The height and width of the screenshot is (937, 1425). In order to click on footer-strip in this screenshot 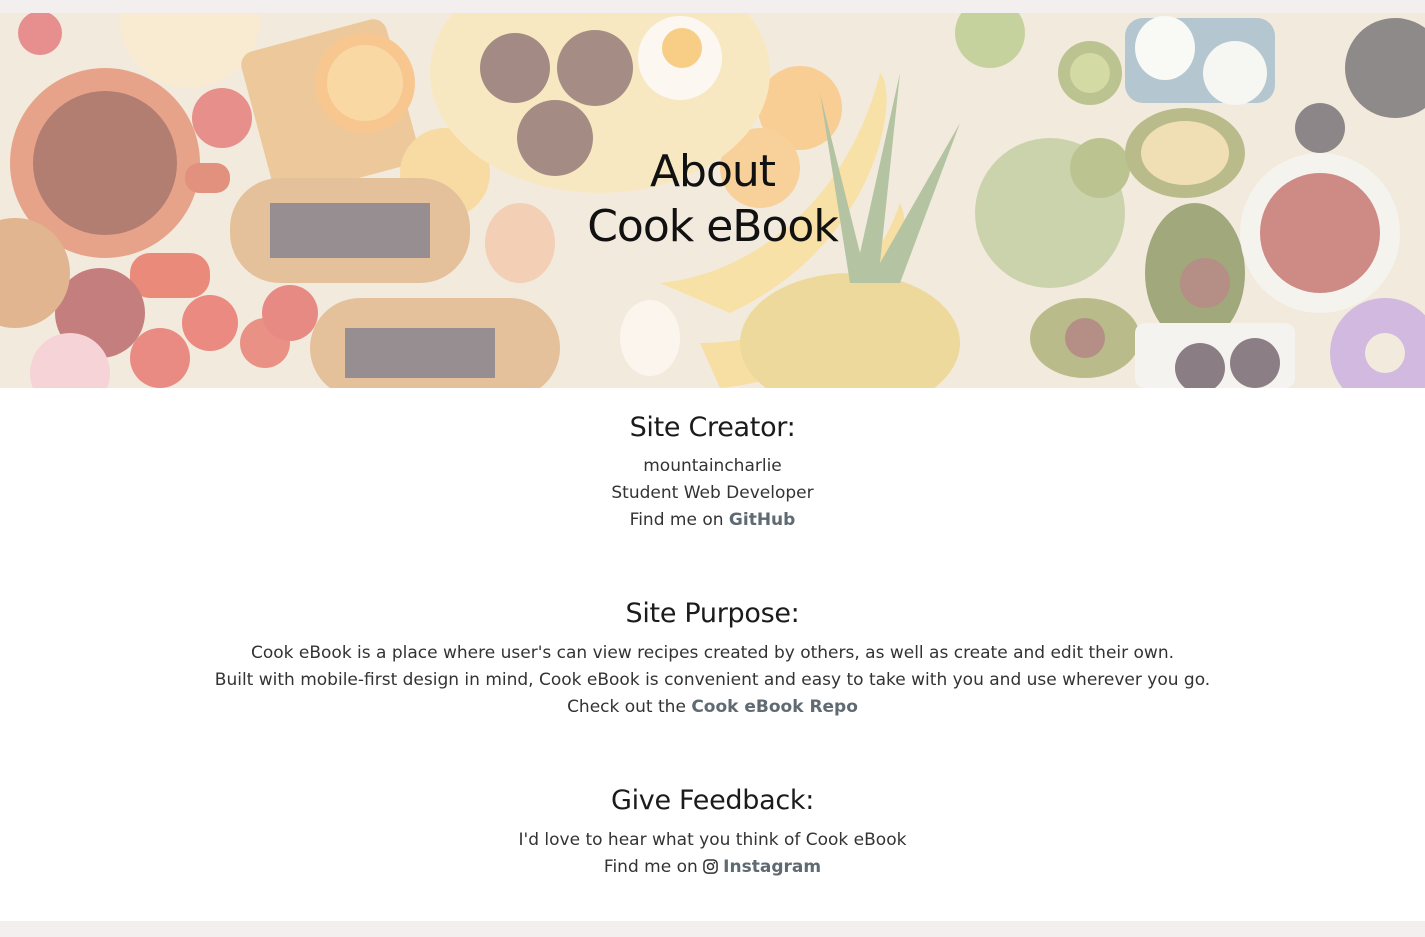, I will do `click(712, 929)`.